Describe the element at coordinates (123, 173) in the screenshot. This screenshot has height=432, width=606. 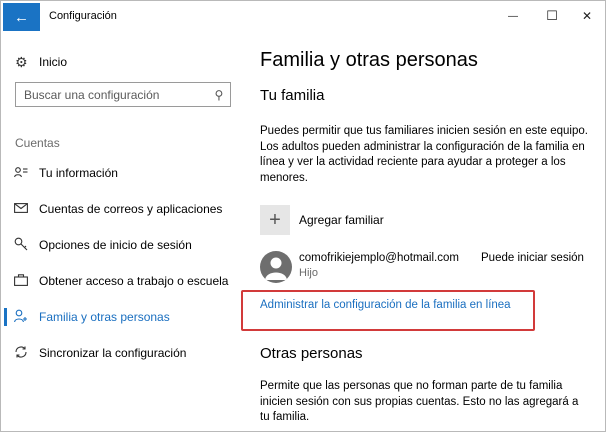
I see `sidebar-item-your-info: Tu información` at that location.